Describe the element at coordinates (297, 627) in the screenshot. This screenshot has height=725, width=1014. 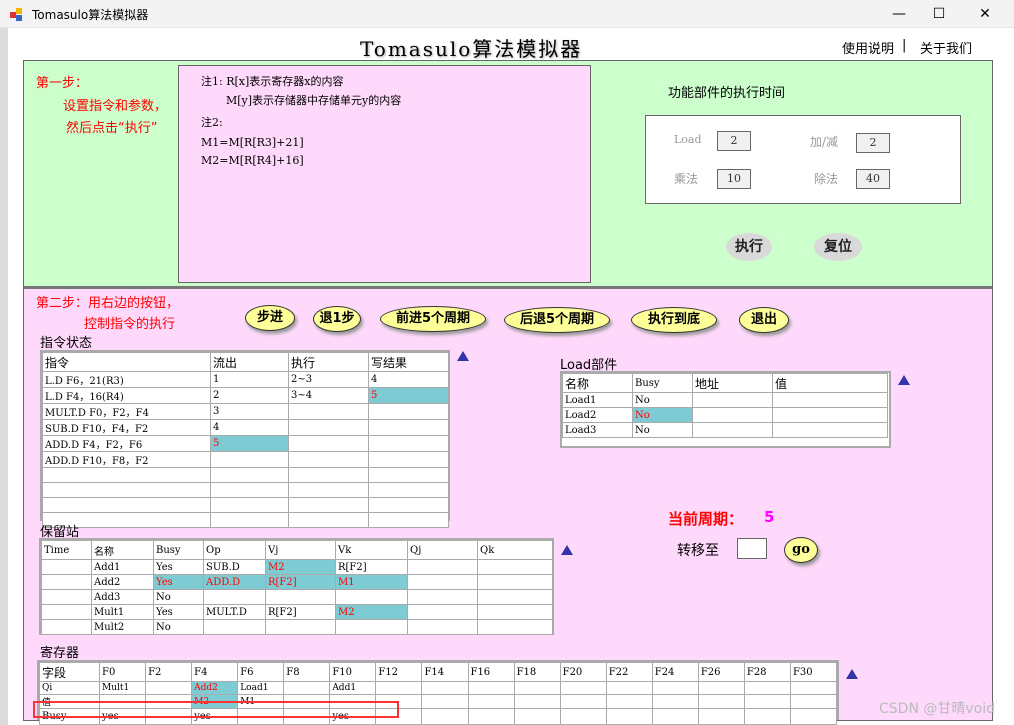
I see `table-row: Mult2 No` at that location.